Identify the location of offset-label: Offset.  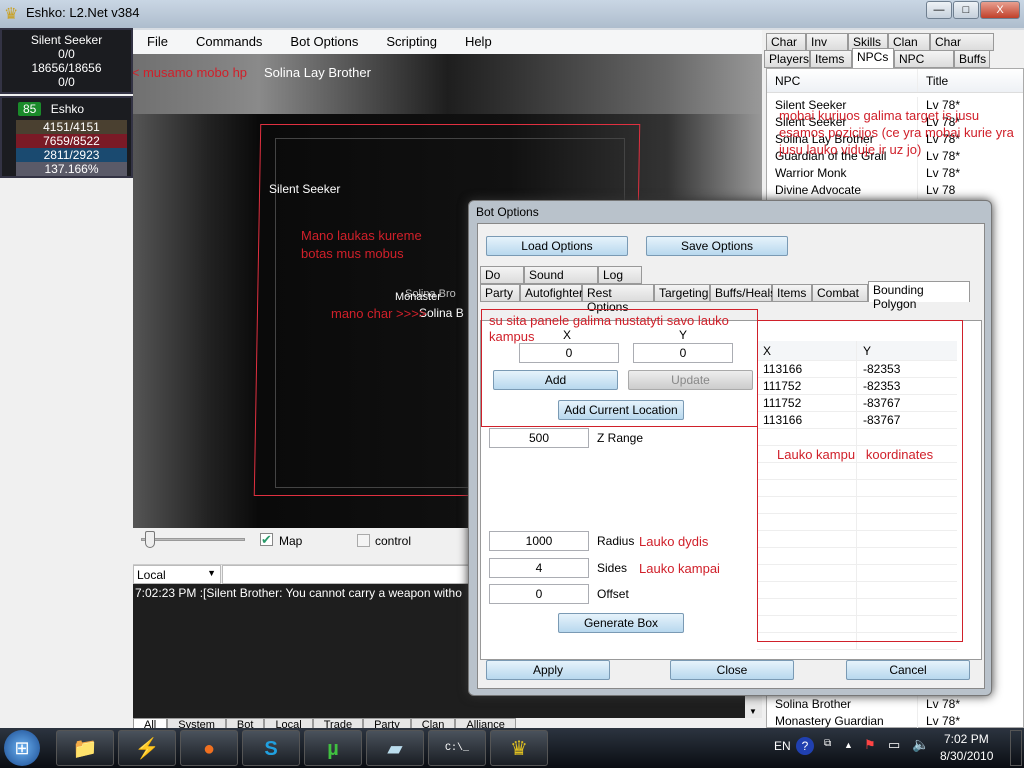
(613, 594).